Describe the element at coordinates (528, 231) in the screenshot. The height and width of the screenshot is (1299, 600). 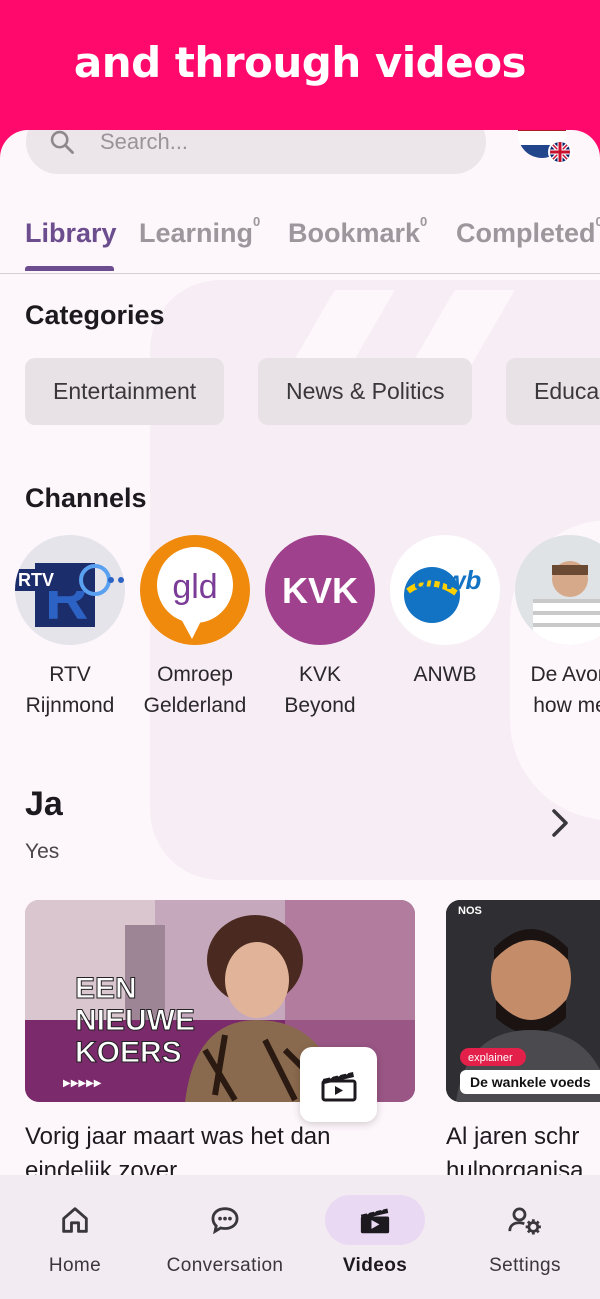
I see `tab-completed: Completed0` at that location.